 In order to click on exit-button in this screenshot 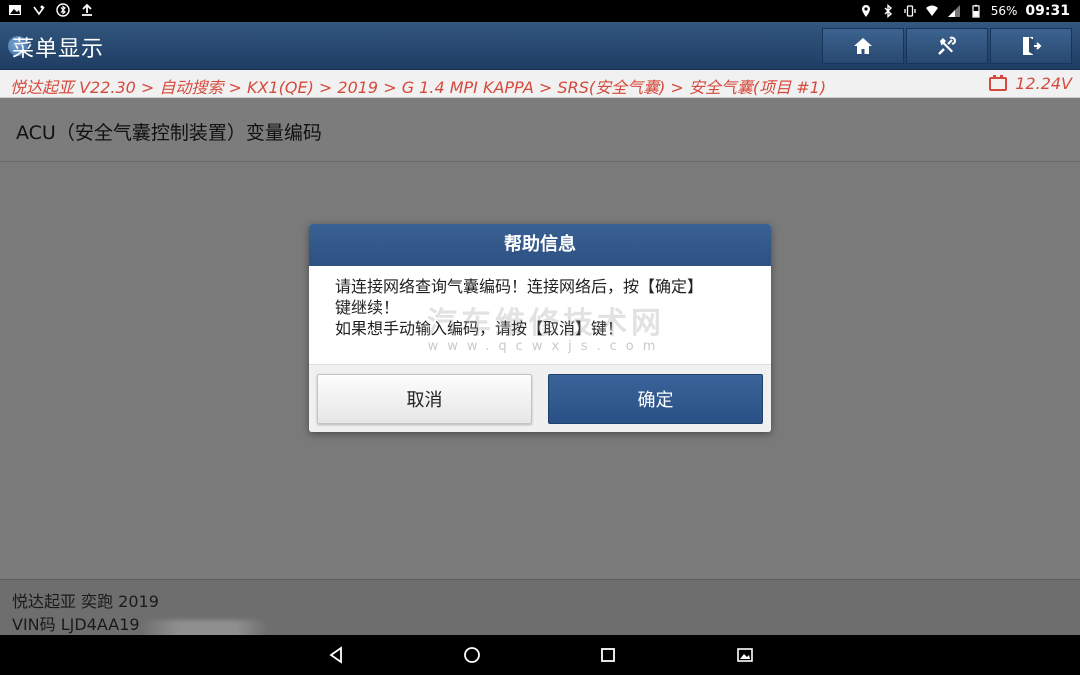, I will do `click(1031, 46)`.